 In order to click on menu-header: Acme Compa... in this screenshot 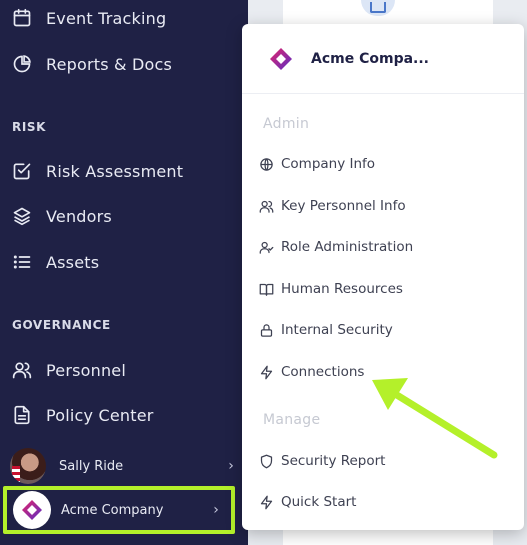, I will do `click(383, 59)`.